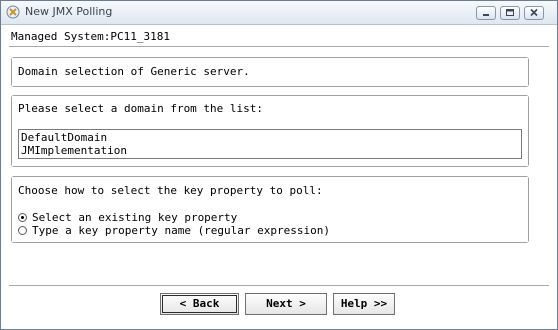 The height and width of the screenshot is (330, 558). Describe the element at coordinates (364, 304) in the screenshot. I see `help-button: Help >>` at that location.